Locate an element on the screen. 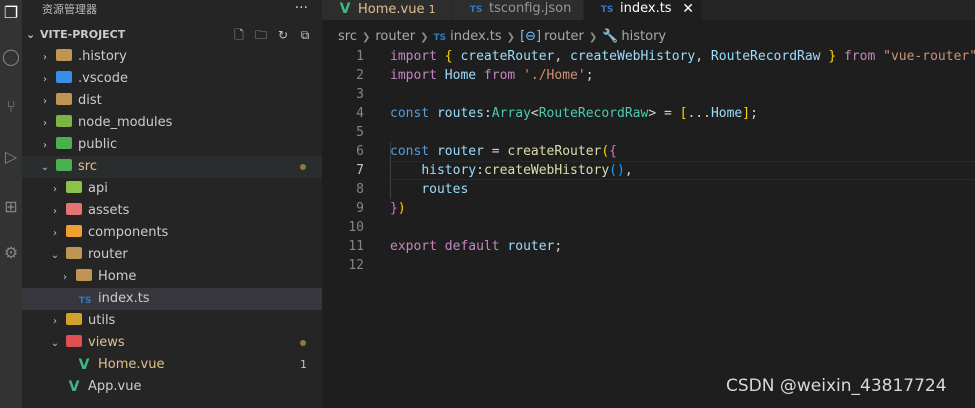 This screenshot has height=408, width=975. refresh-icon: ↻ is located at coordinates (283, 35).